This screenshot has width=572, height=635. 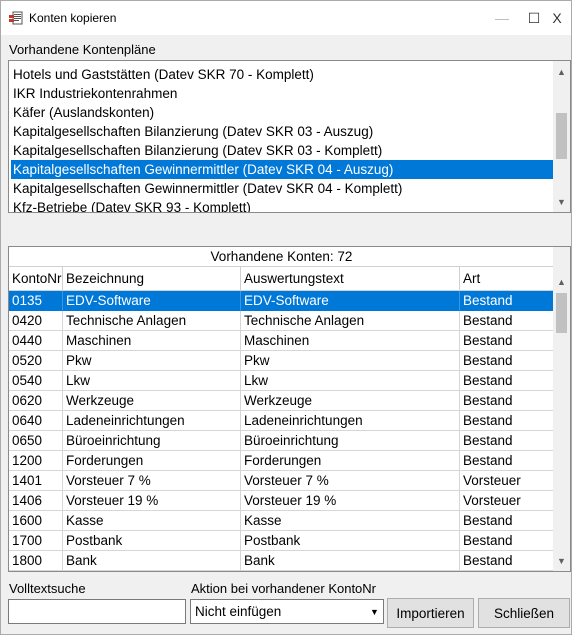 What do you see at coordinates (36, 401) in the screenshot?
I see `cell-kontonr: 0620` at bounding box center [36, 401].